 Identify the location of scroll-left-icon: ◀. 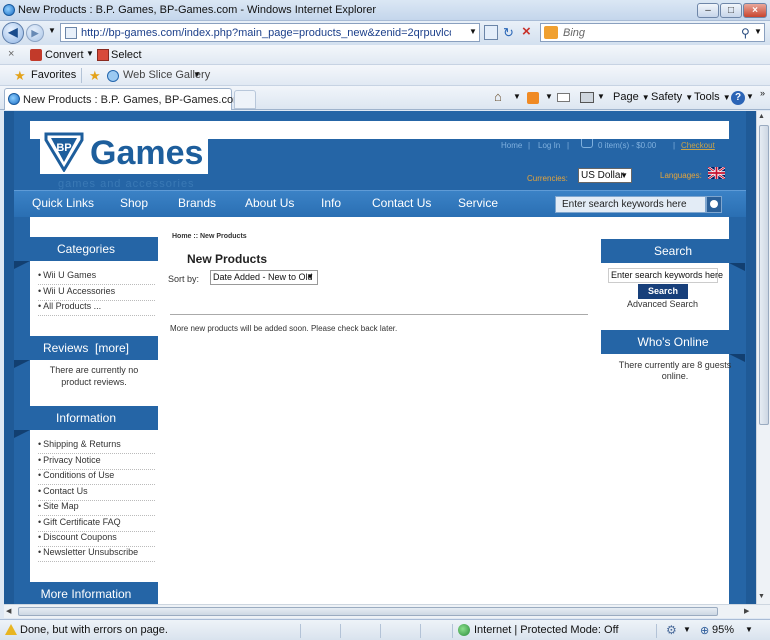
(8, 611).